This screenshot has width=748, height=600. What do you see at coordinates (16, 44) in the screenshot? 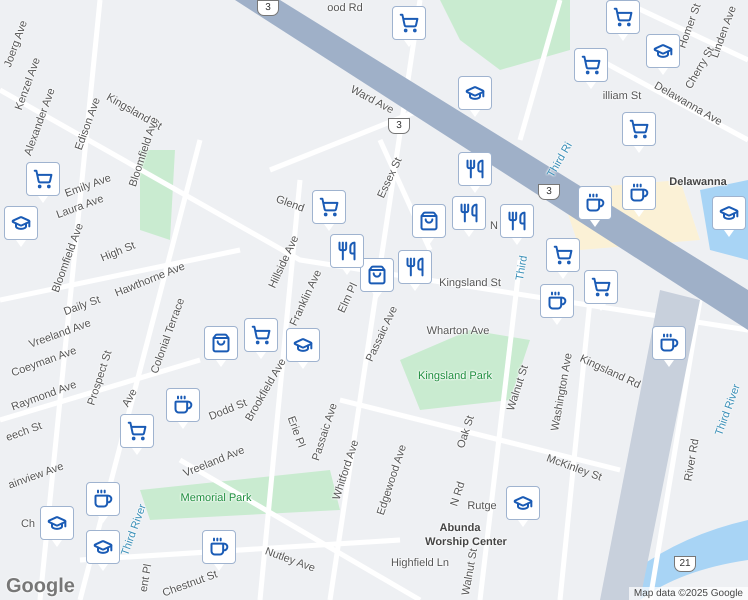
I see `street-label: Joerg Ave` at bounding box center [16, 44].